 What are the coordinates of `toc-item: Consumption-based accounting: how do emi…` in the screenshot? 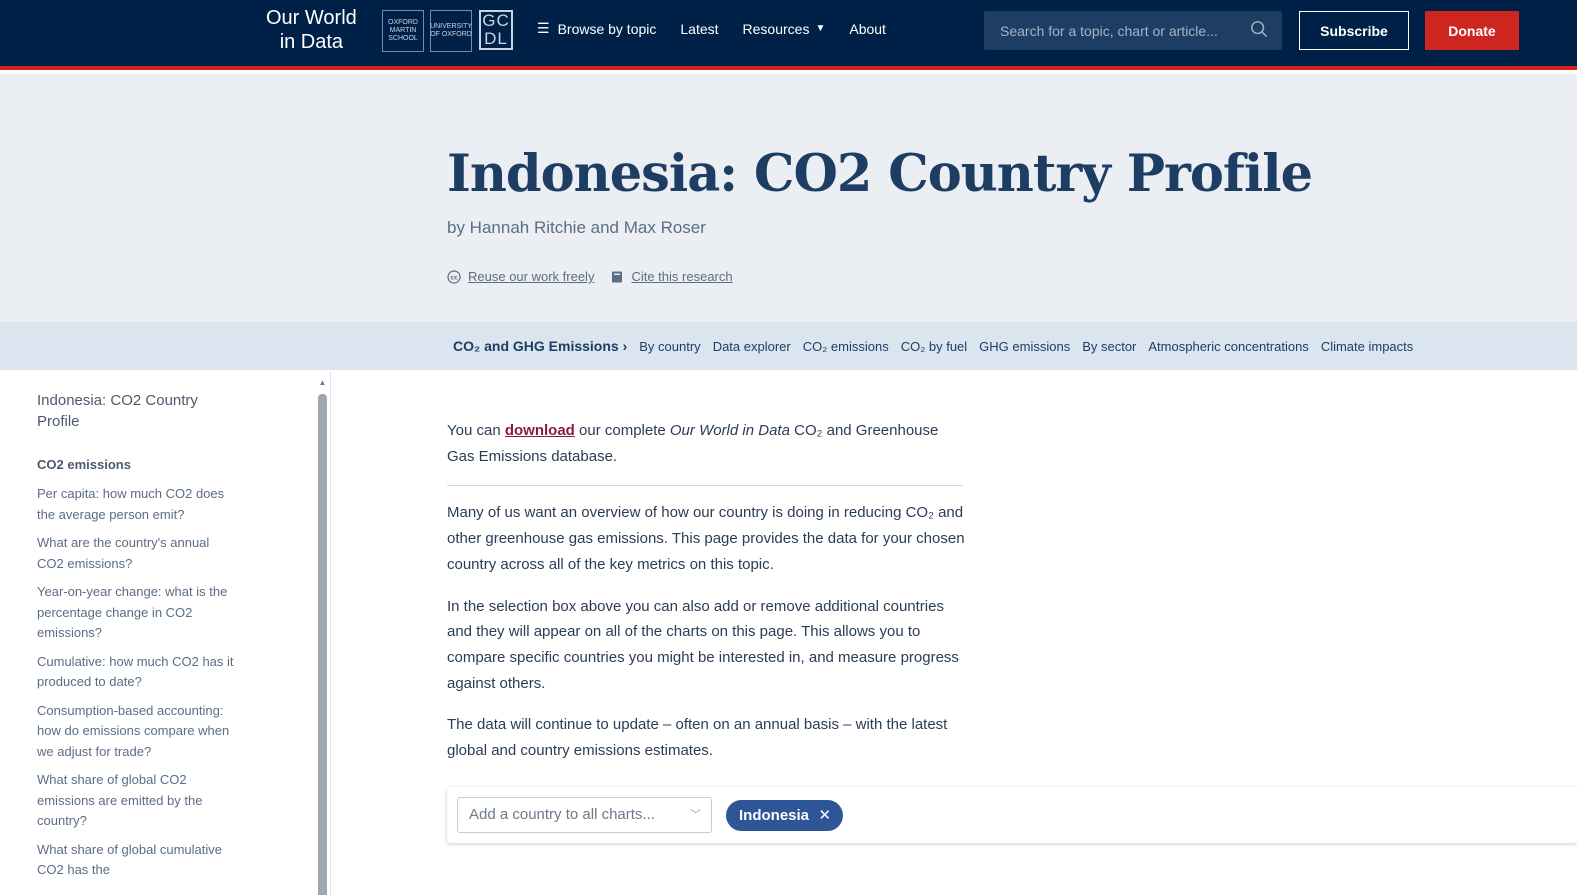 It's located at (137, 732).